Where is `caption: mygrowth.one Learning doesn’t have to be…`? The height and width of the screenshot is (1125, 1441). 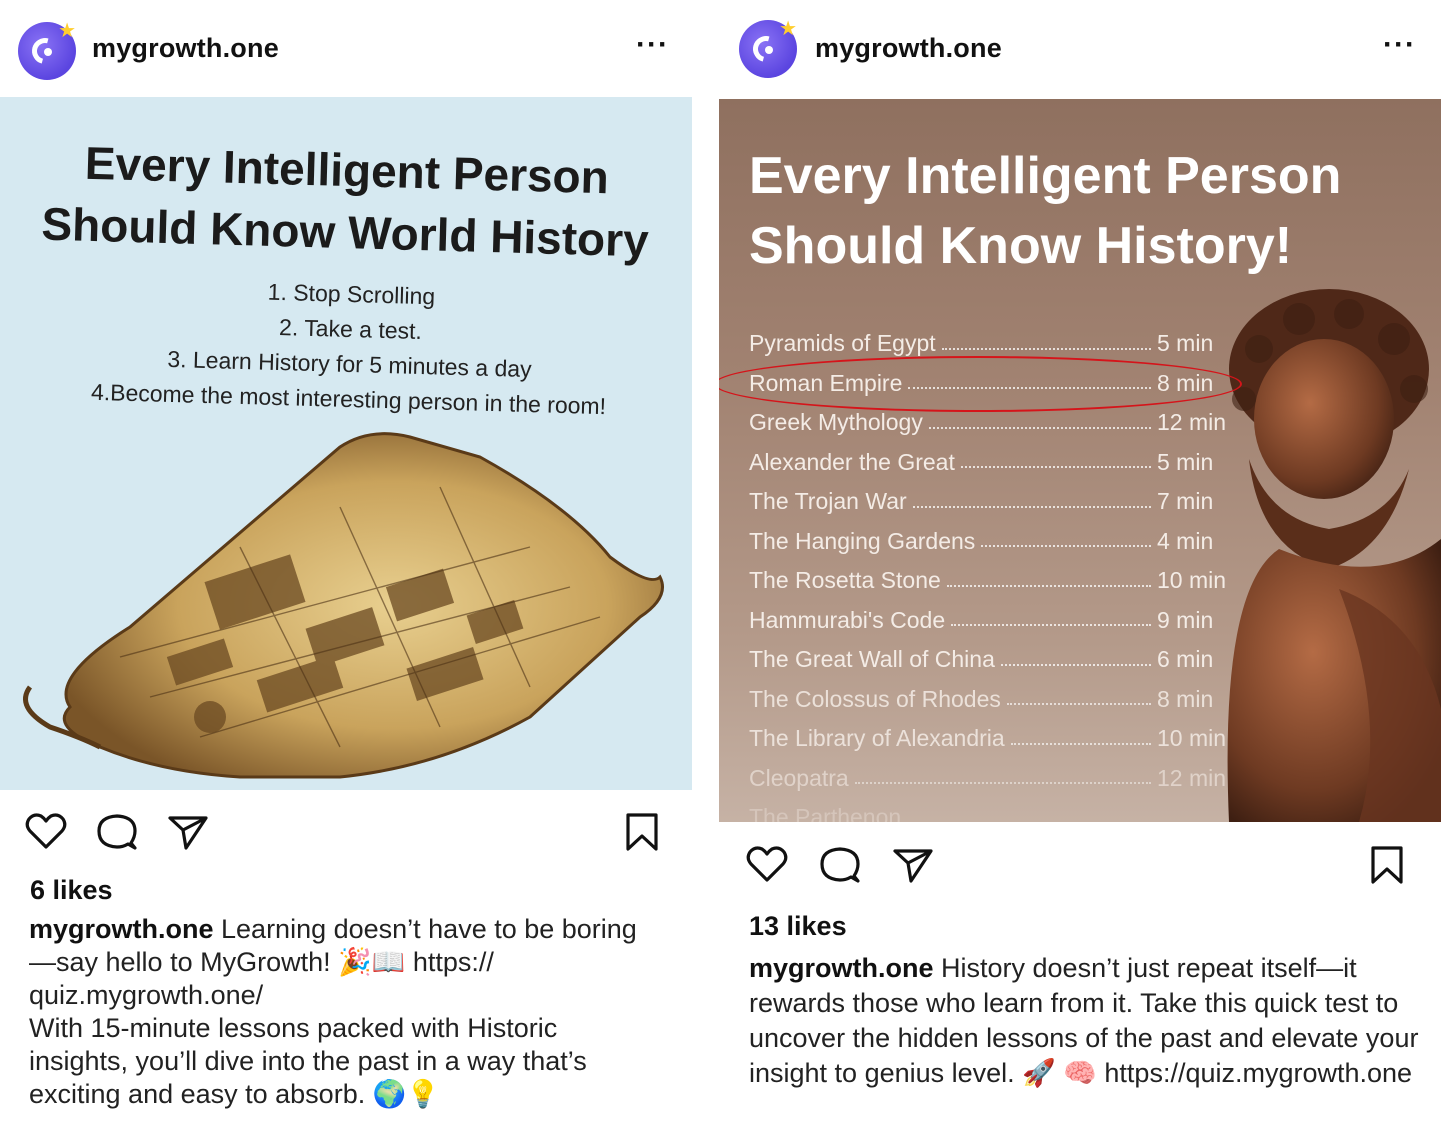 caption: mygrowth.one Learning doesn’t have to be… is located at coordinates (339, 1012).